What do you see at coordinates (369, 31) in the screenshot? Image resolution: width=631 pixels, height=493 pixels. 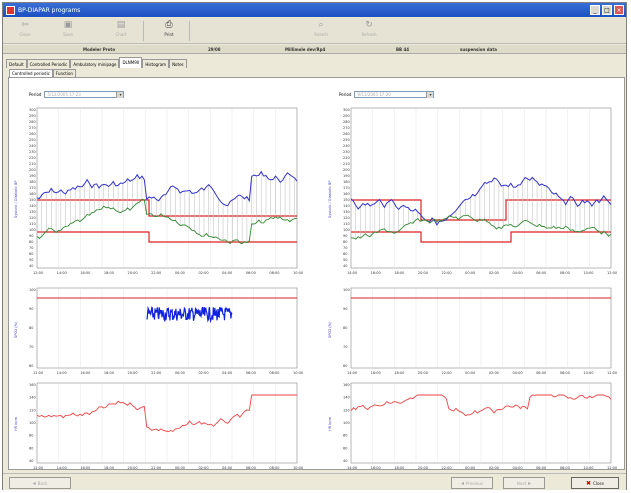 I see `refresh-button: ↻ Refresh` at bounding box center [369, 31].